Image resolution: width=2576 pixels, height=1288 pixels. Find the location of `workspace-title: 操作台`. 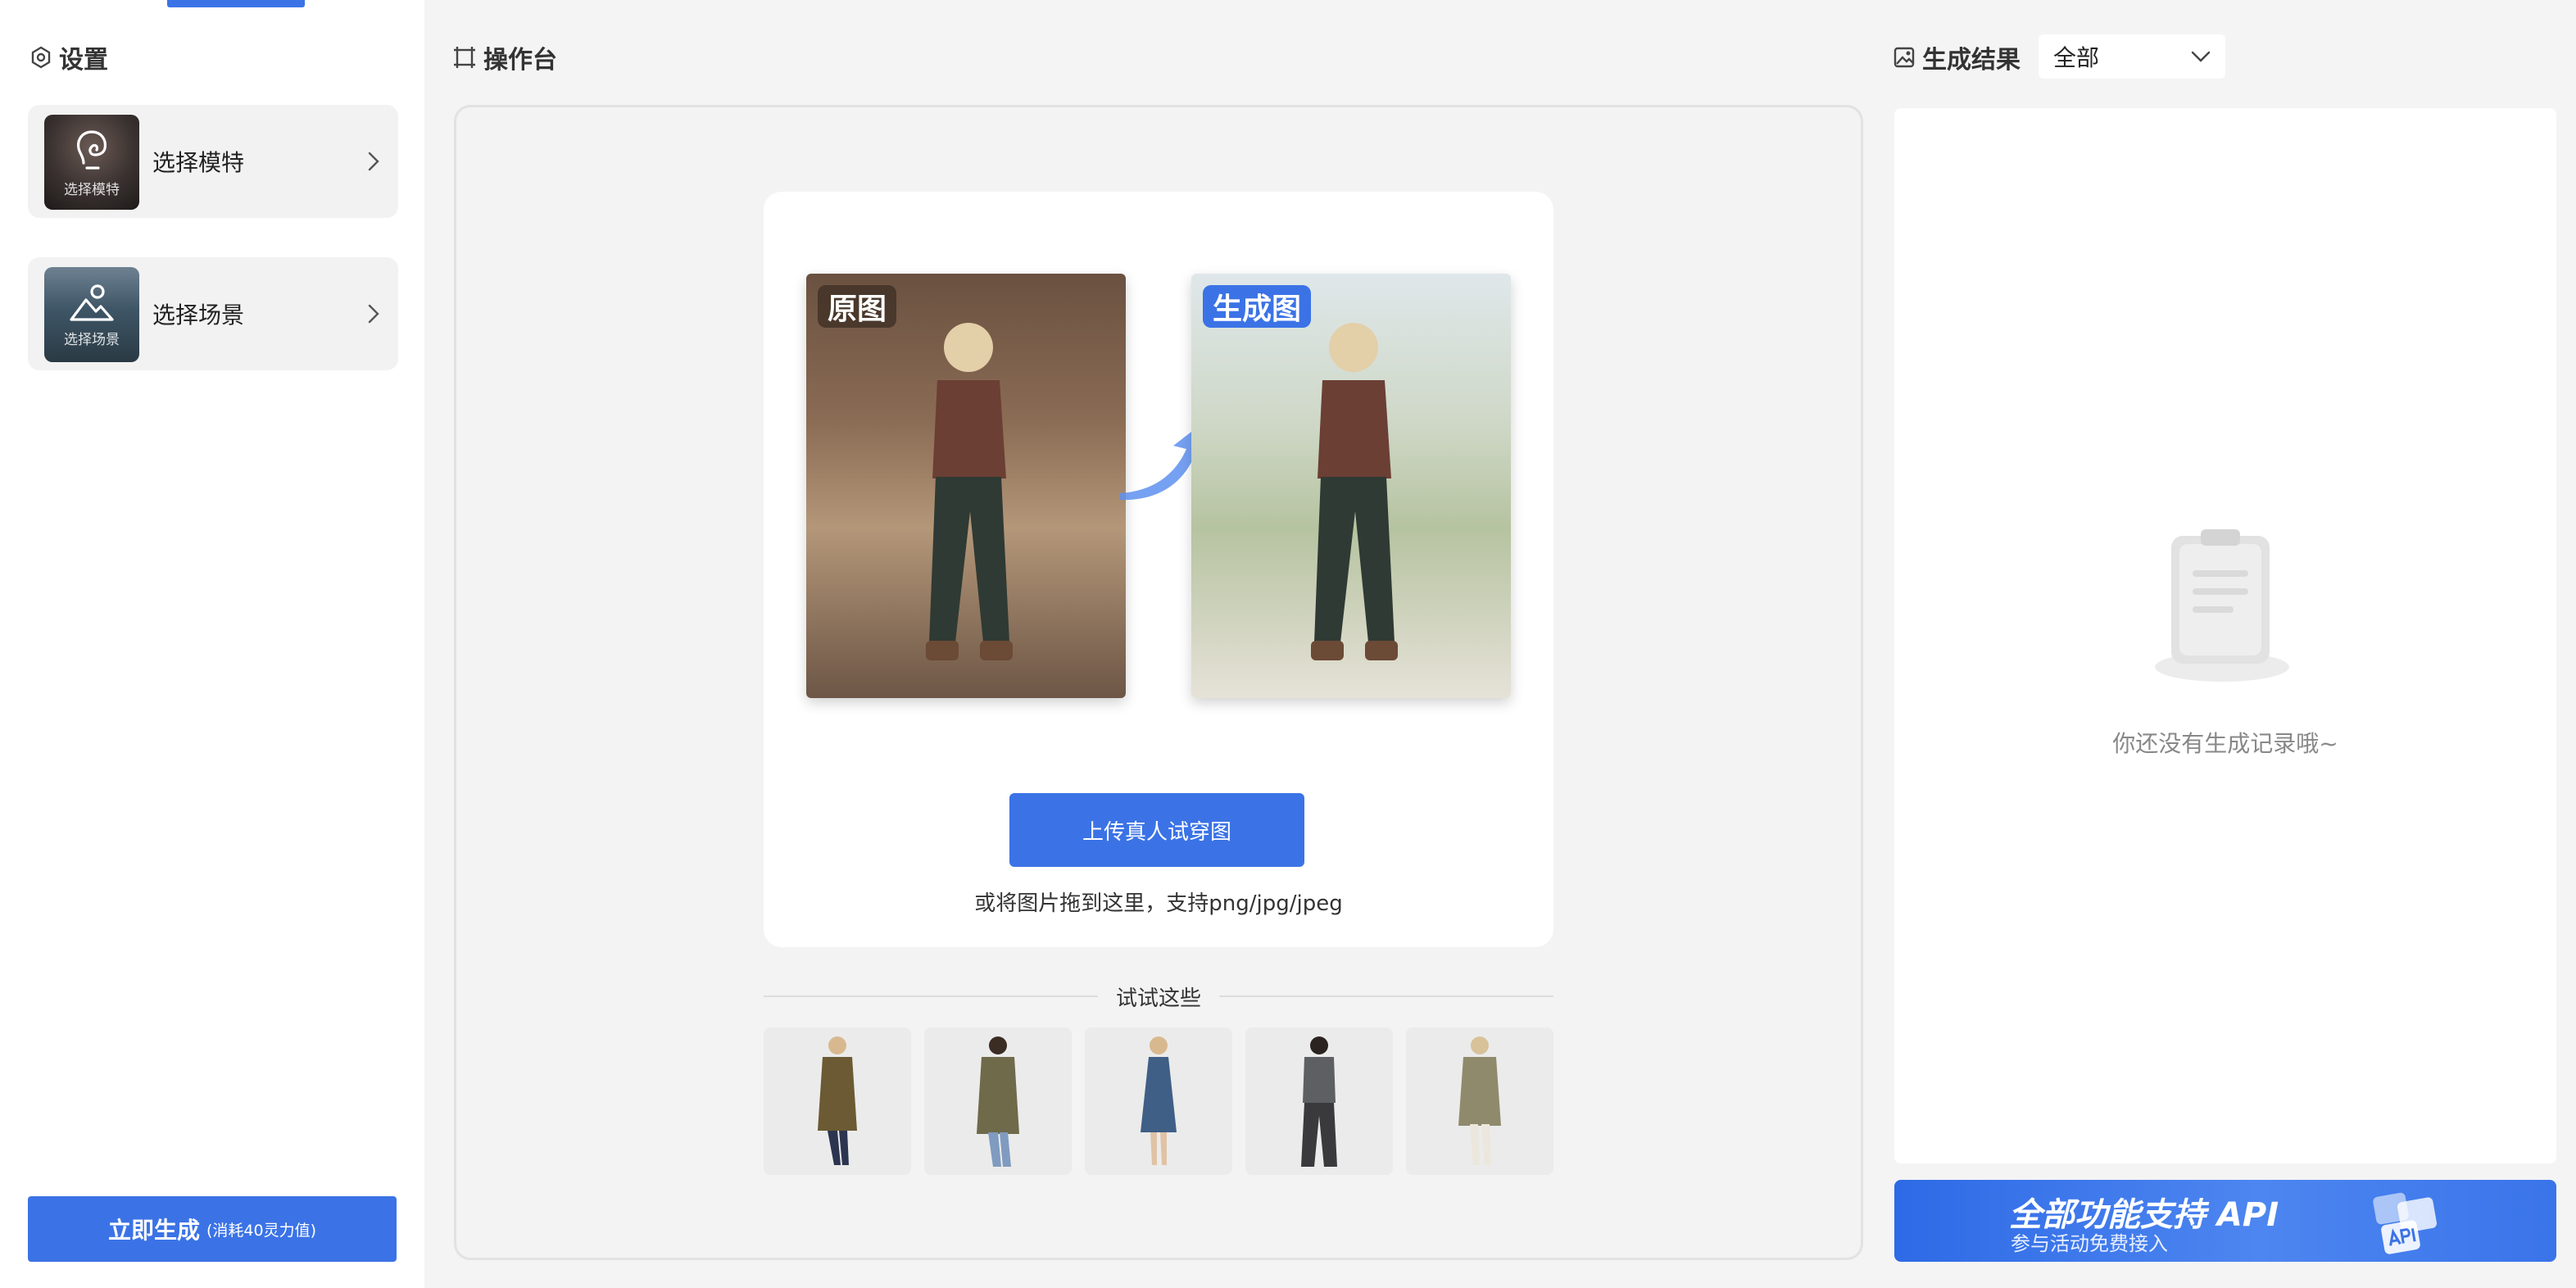

workspace-title: 操作台 is located at coordinates (505, 57).